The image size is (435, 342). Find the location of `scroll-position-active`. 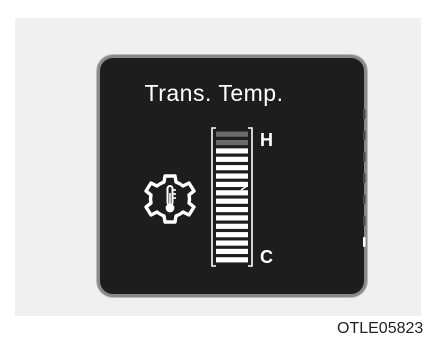

scroll-position-active is located at coordinates (364, 242).